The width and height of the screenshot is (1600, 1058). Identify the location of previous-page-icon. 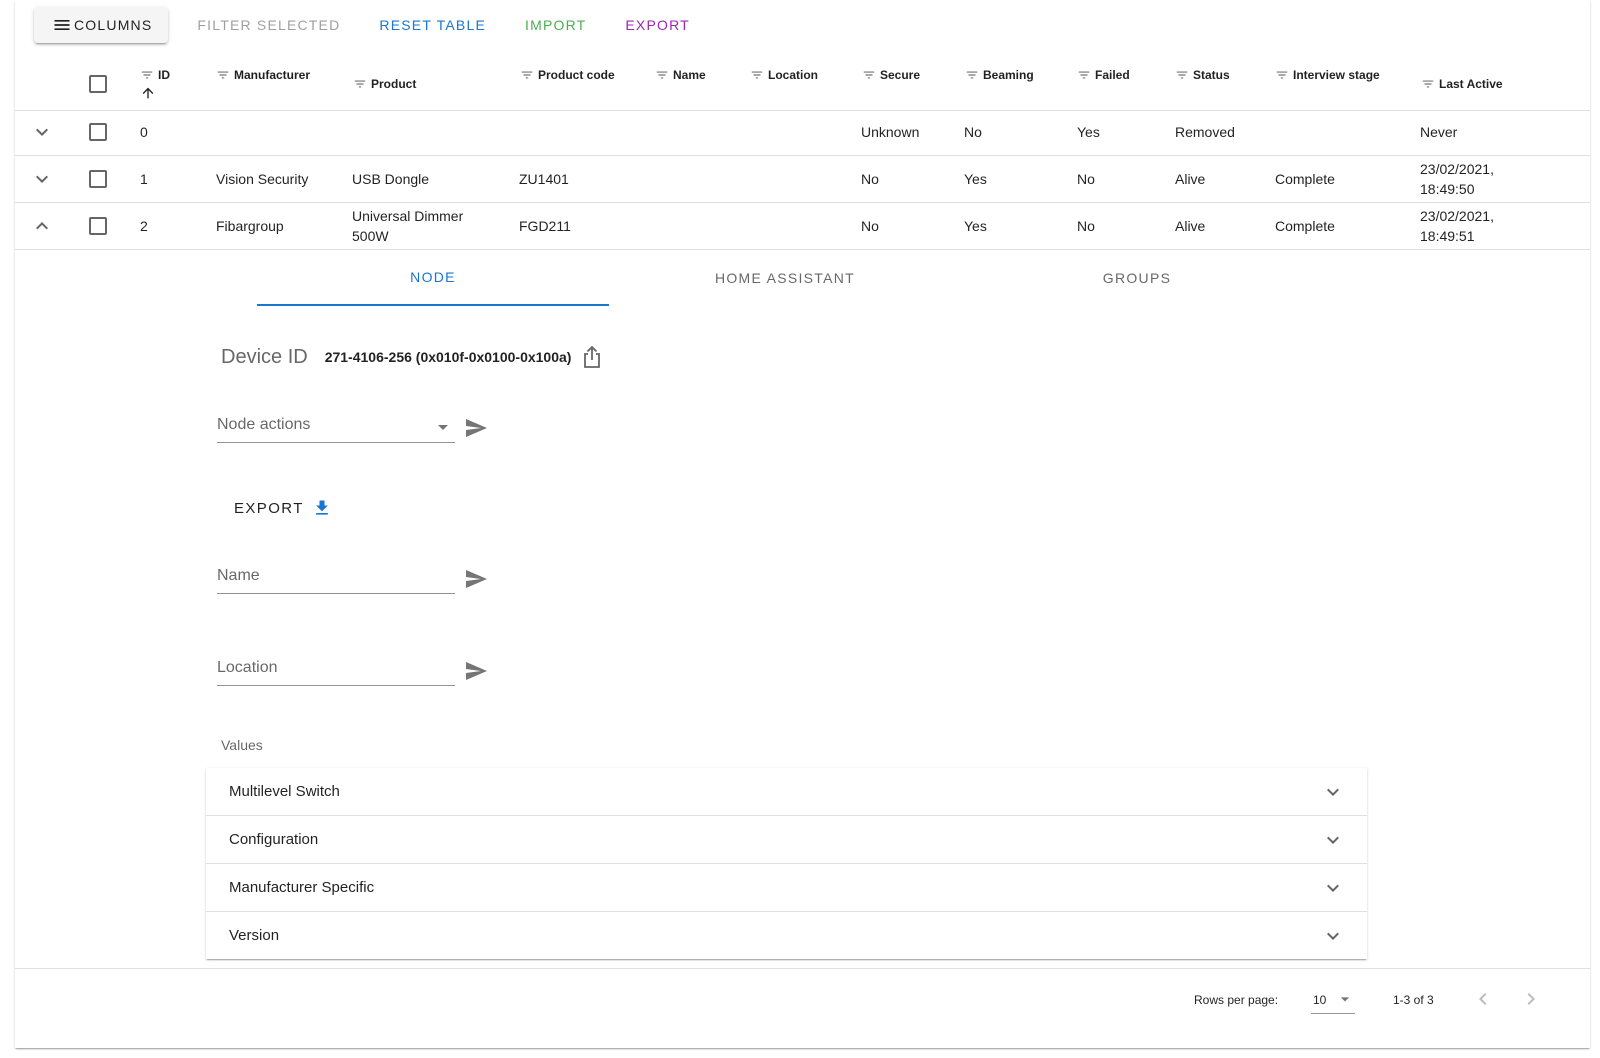
(1483, 999).